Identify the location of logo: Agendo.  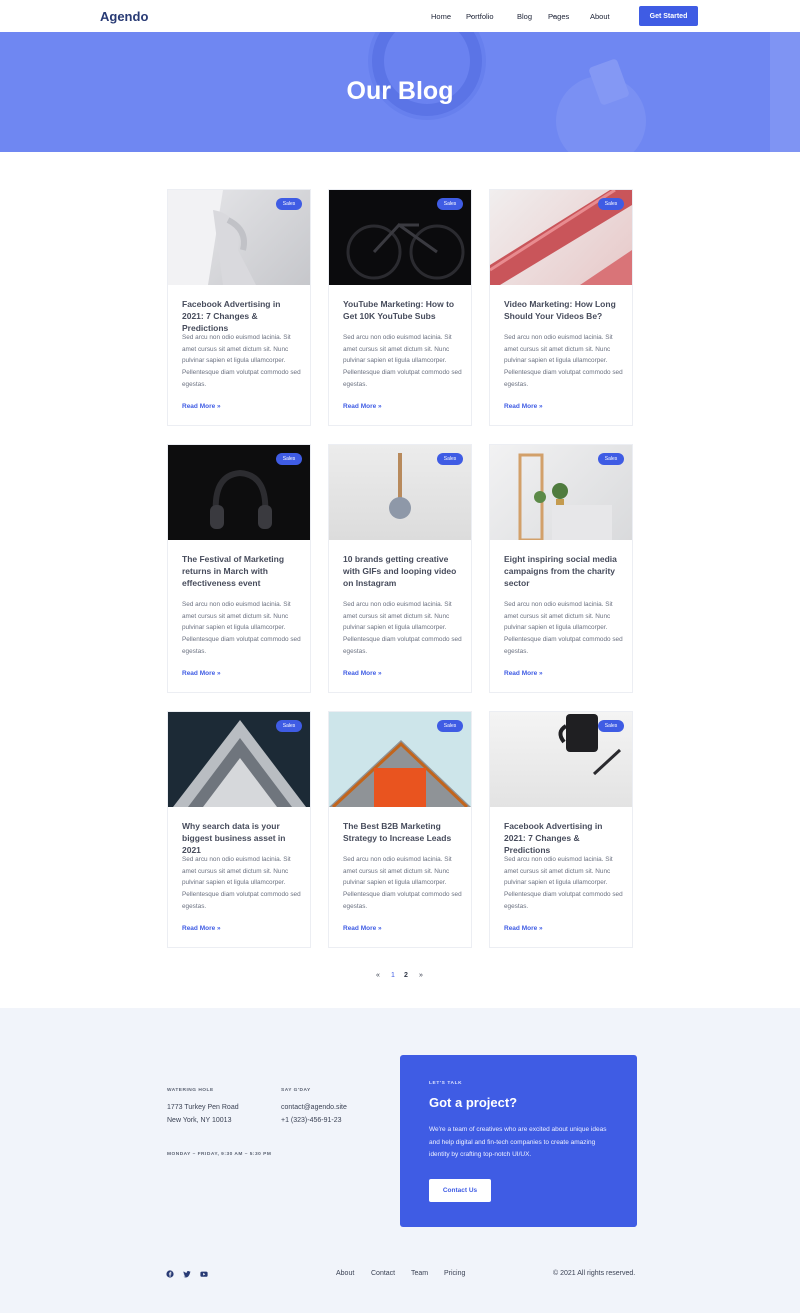
(124, 16).